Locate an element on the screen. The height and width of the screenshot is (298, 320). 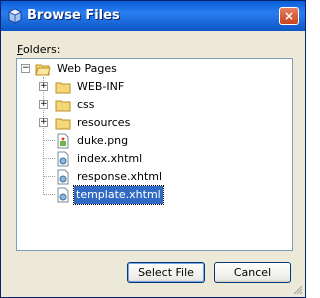
tree-node-css: + css is located at coordinates (109, 105).